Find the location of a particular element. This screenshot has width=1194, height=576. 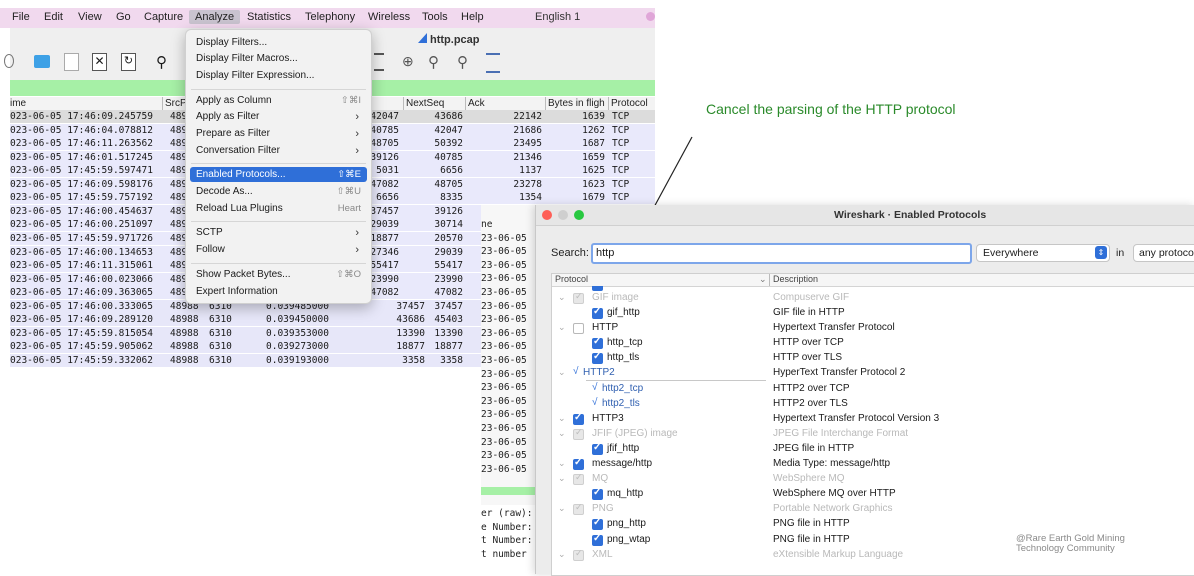

protocol-row: mq_http WebSphere MQ over HTTP is located at coordinates (873, 494).